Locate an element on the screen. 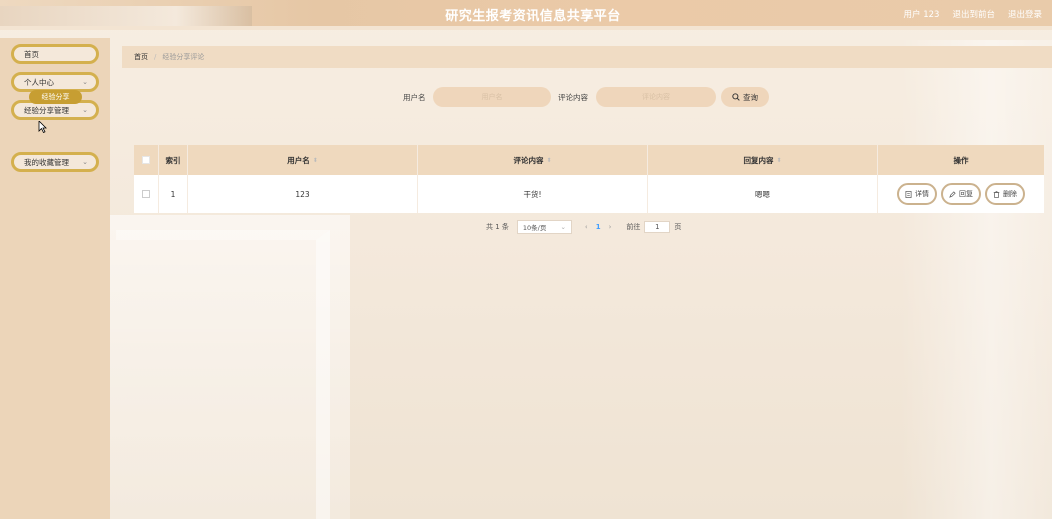  comment-label: 评论内容 is located at coordinates (573, 97).